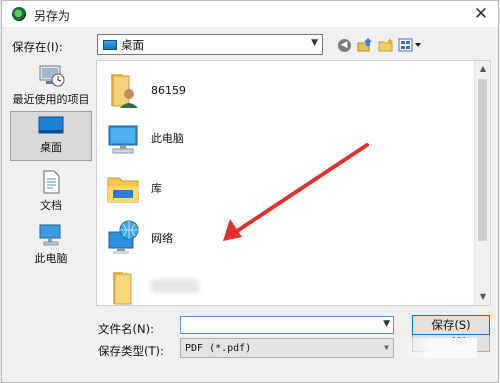 The width and height of the screenshot is (500, 383). What do you see at coordinates (483, 297) in the screenshot?
I see `scroll-down-icon: ▼` at bounding box center [483, 297].